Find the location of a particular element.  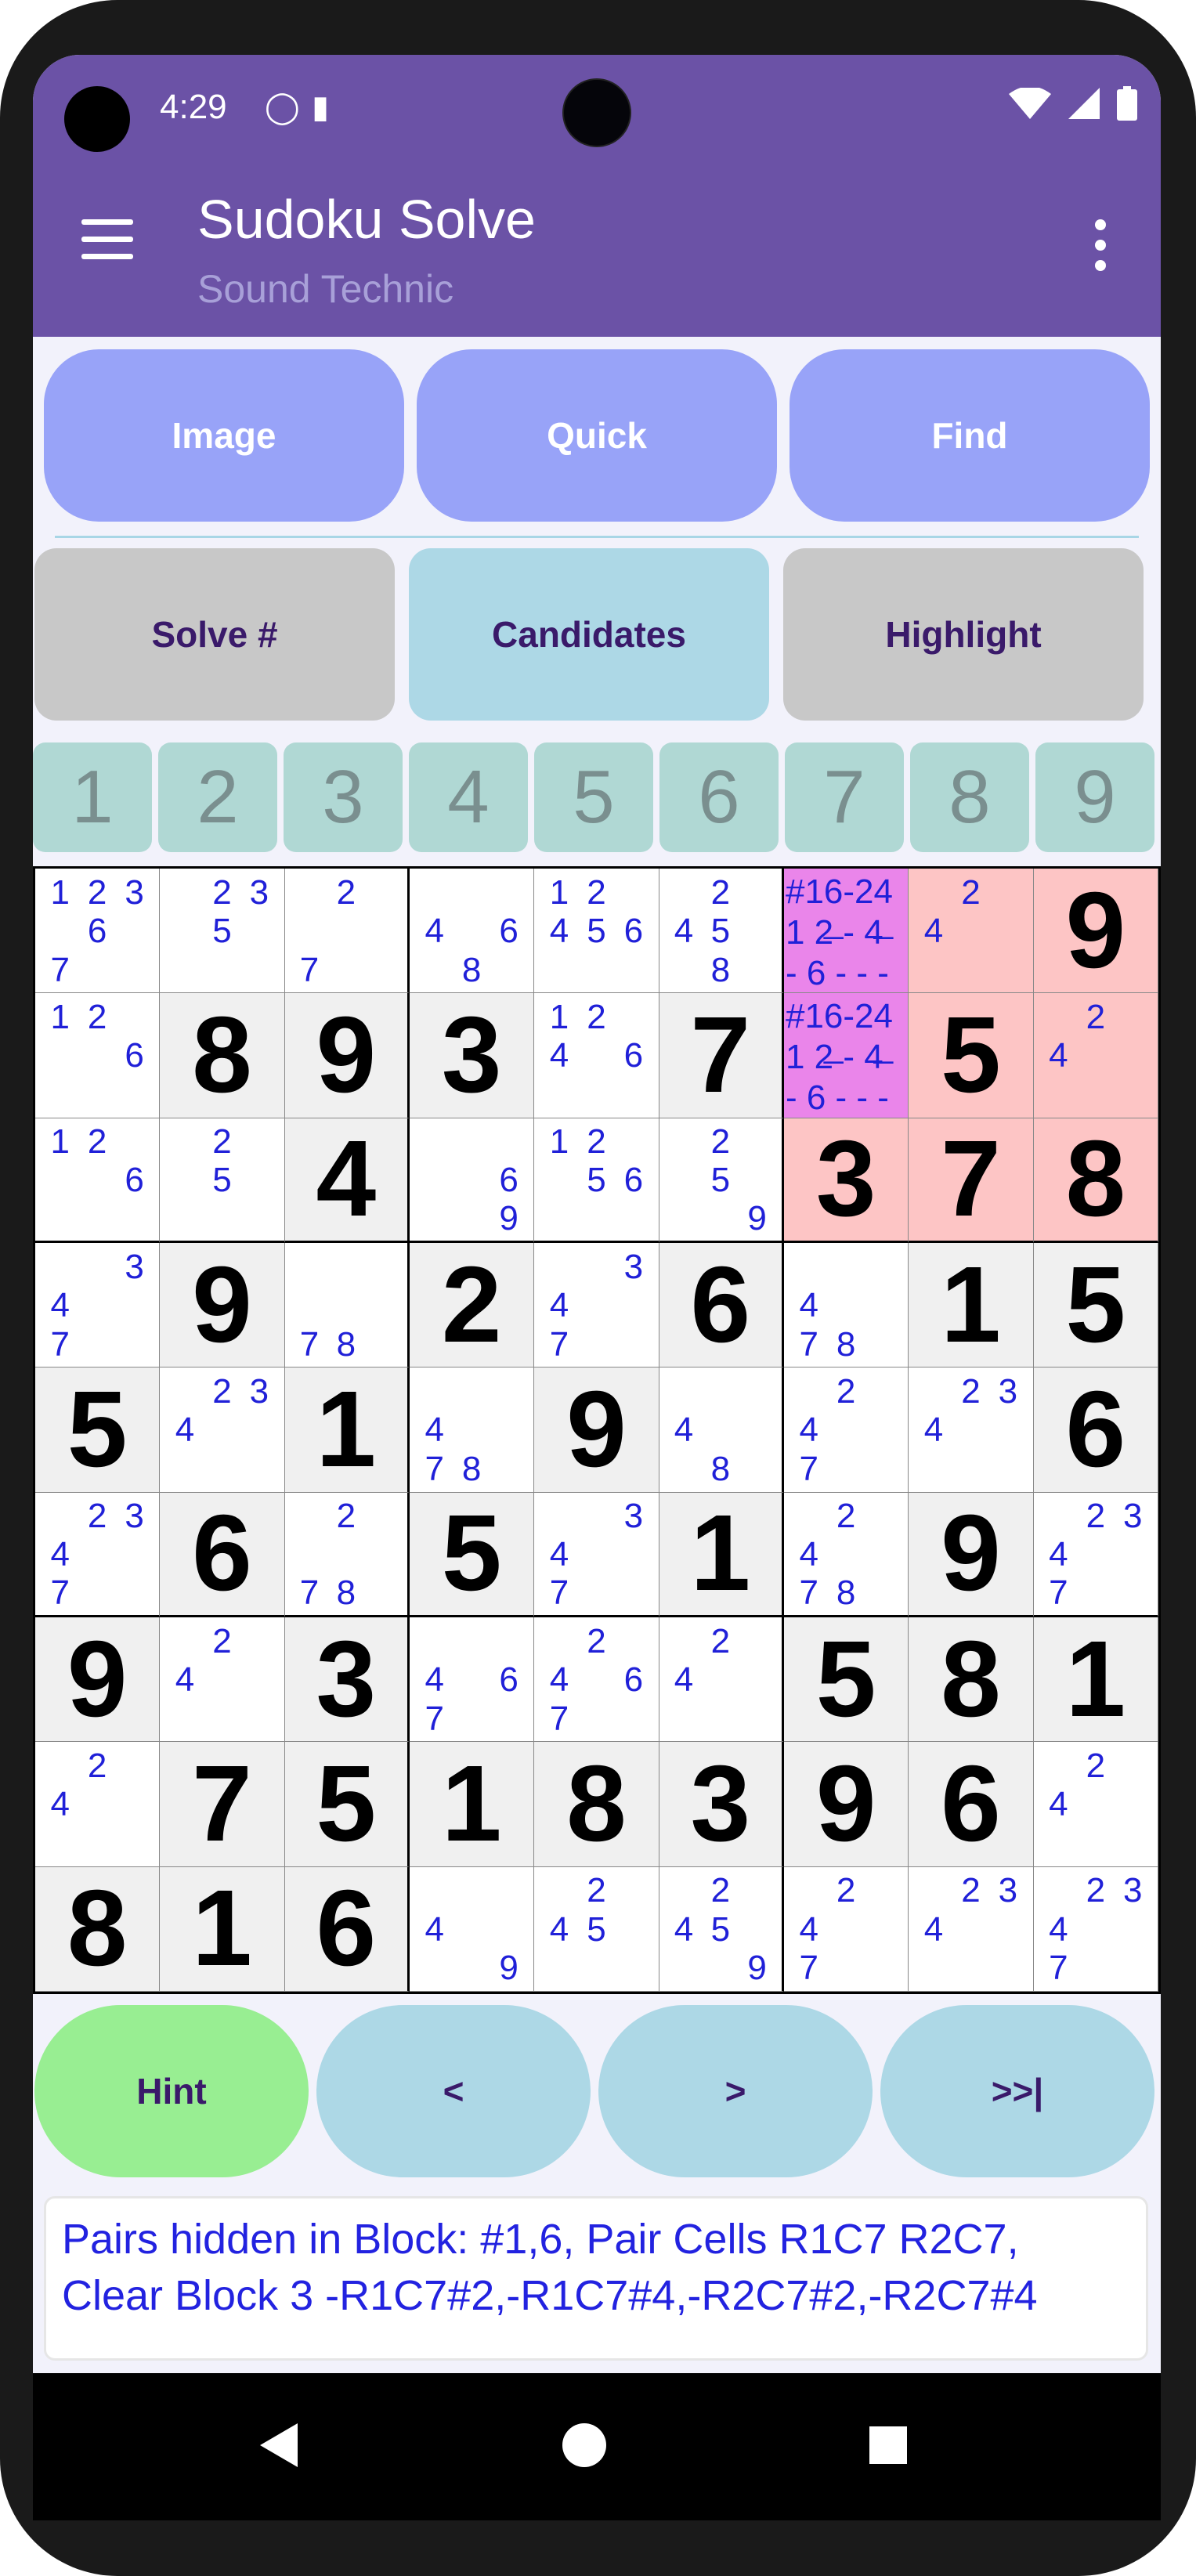

cell-r5c3: 1 is located at coordinates (347, 1430).